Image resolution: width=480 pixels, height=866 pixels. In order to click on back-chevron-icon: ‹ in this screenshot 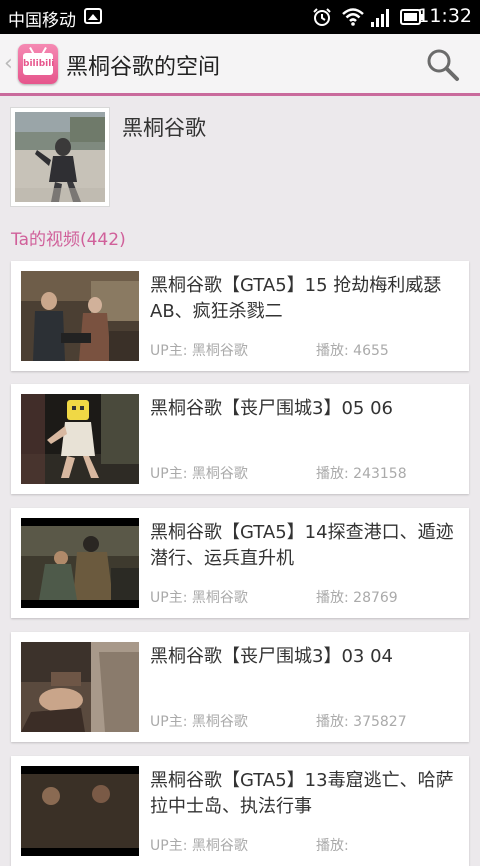, I will do `click(8, 64)`.